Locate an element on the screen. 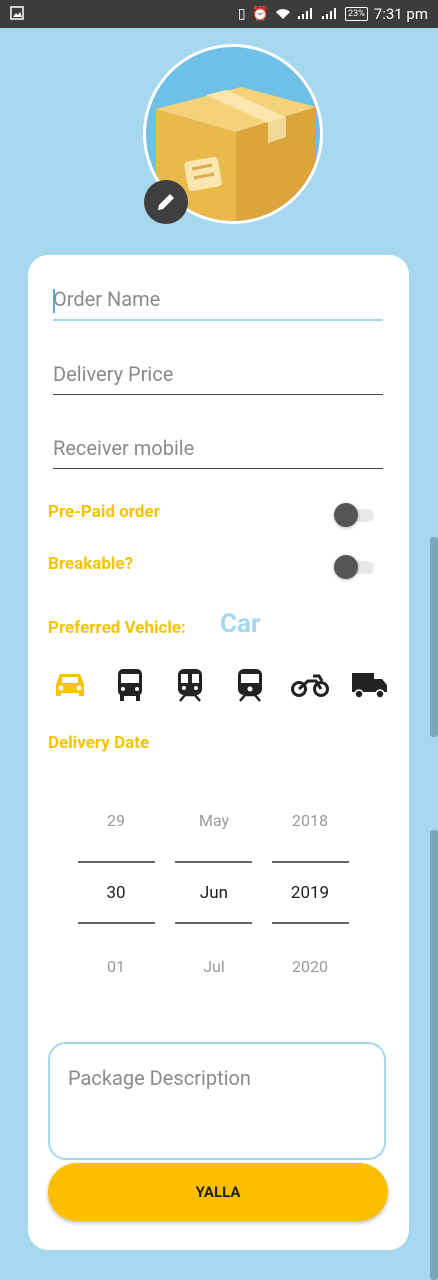 This screenshot has height=1280, width=438. year-picker-selected: 2019 is located at coordinates (310, 893).